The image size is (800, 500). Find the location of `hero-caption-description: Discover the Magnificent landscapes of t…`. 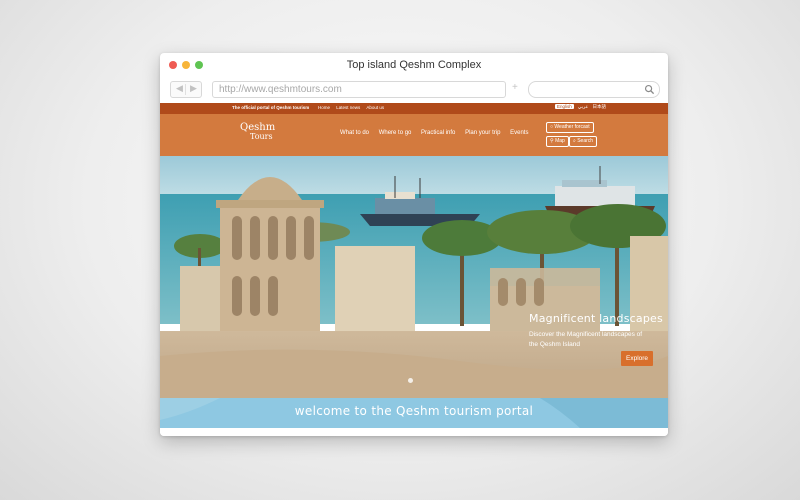

hero-caption-description: Discover the Magnificent landscapes of t… is located at coordinates (586, 339).